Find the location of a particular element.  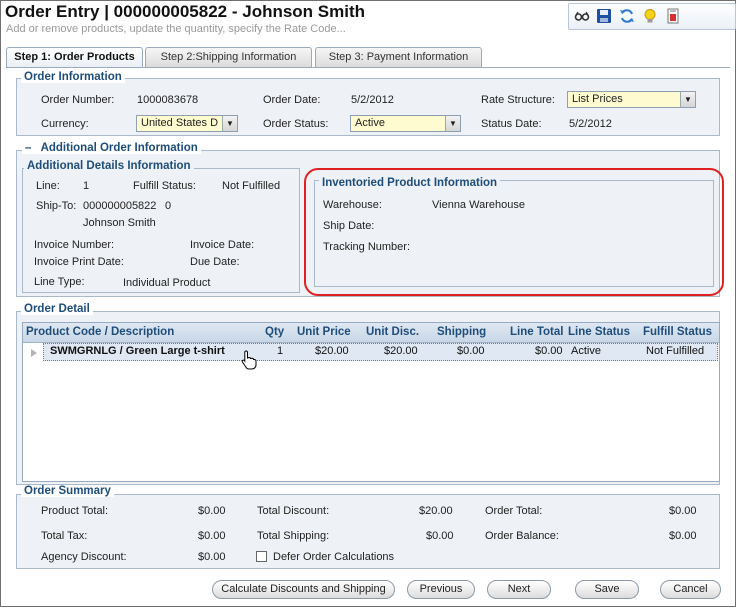

order-balance-label: Order Balance: is located at coordinates (522, 536).